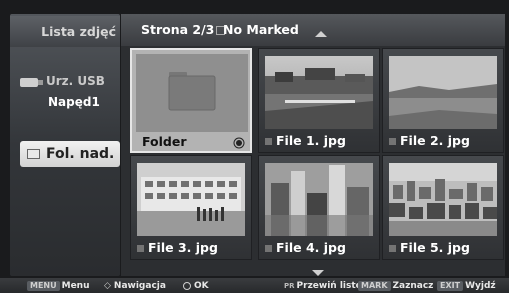 This screenshot has height=293, width=509. Describe the element at coordinates (107, 286) in the screenshot. I see `navigation-arrows-icon: ◇` at that location.